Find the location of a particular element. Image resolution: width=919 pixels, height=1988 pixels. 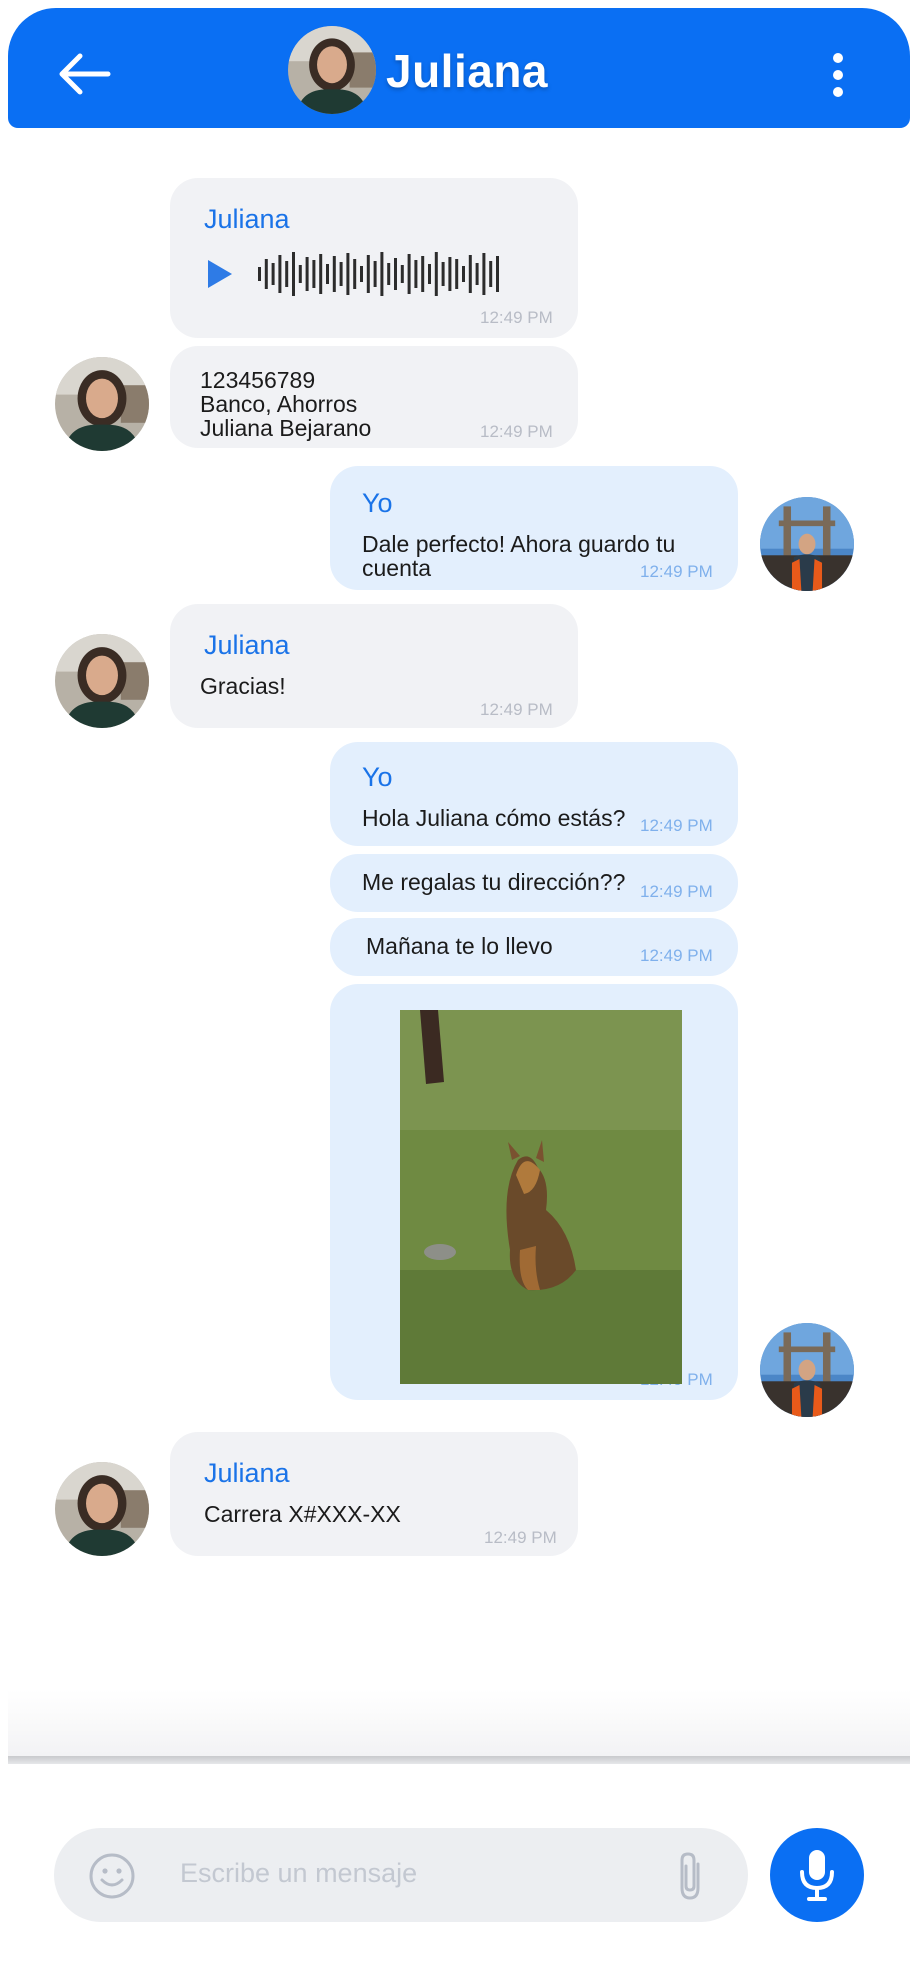

microphone-icon is located at coordinates (817, 1875).